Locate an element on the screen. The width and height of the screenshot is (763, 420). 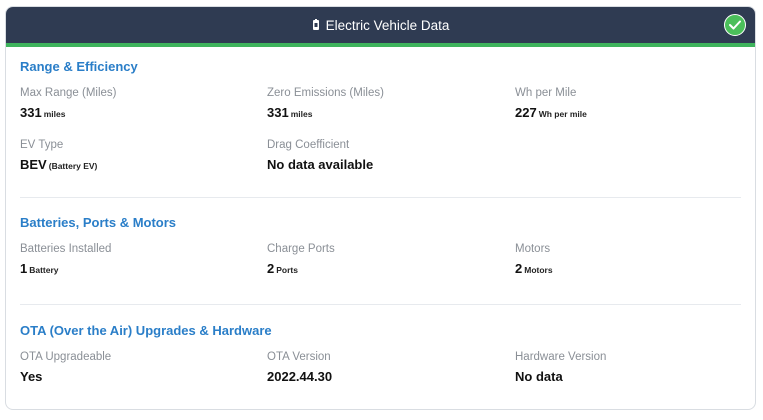
field-value: Yes is located at coordinates (140, 376).